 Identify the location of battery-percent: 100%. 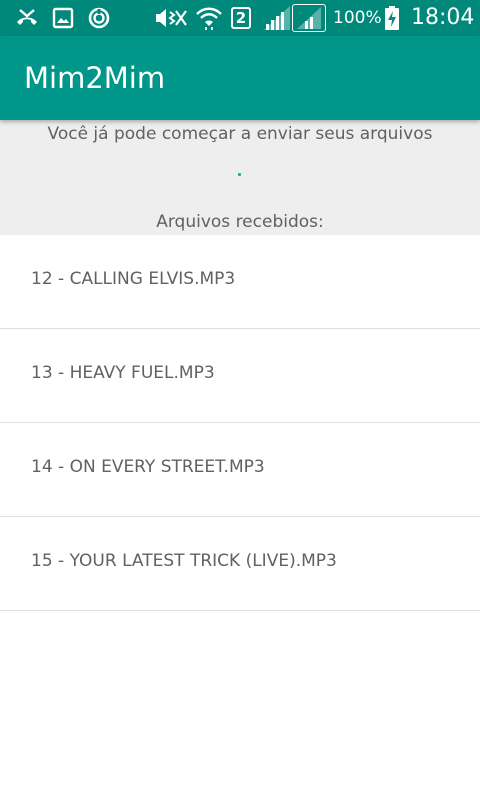
(357, 18).